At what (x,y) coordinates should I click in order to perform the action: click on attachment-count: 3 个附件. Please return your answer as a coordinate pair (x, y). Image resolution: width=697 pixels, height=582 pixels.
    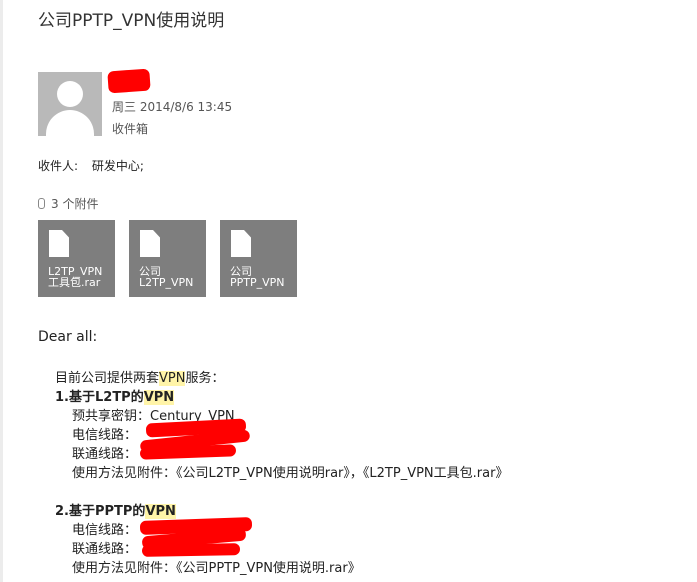
    Looking at the image, I should click on (68, 203).